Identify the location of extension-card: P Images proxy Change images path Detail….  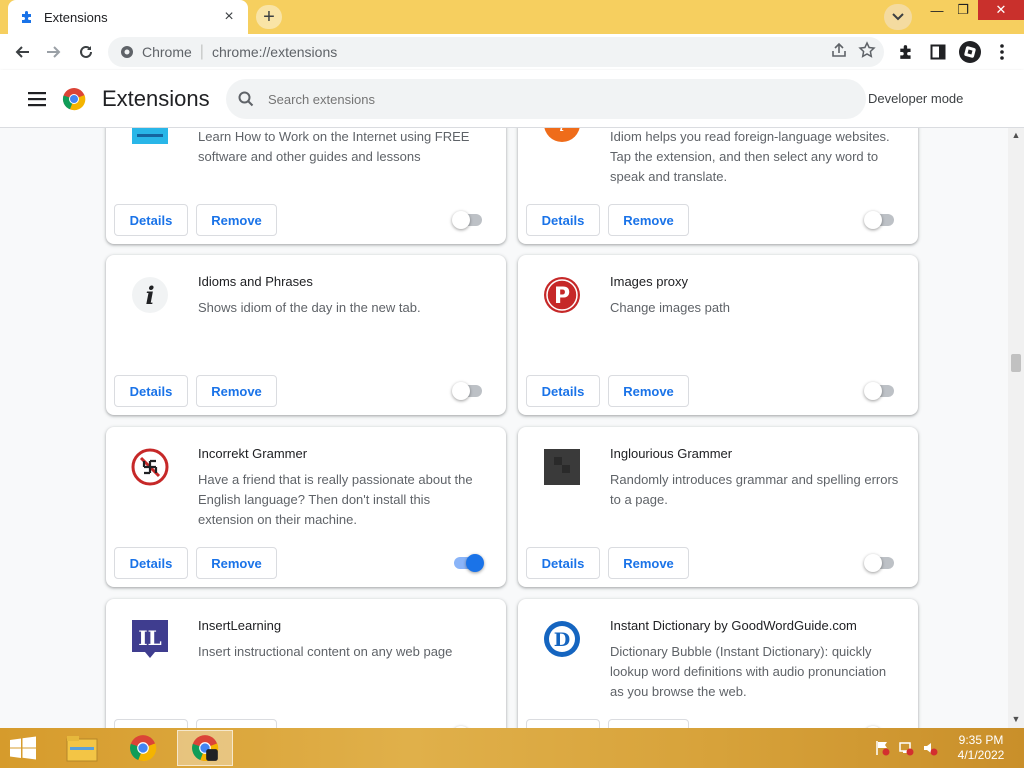
(718, 335).